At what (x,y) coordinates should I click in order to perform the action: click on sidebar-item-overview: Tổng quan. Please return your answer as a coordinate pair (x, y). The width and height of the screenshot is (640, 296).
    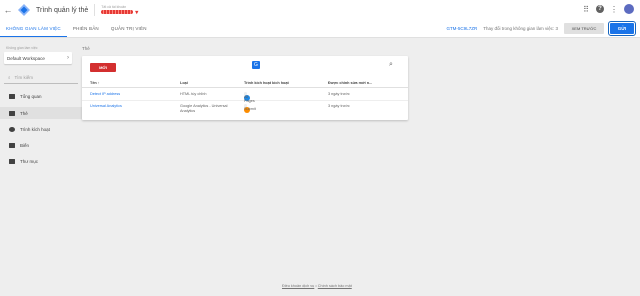
    Looking at the image, I should click on (41, 96).